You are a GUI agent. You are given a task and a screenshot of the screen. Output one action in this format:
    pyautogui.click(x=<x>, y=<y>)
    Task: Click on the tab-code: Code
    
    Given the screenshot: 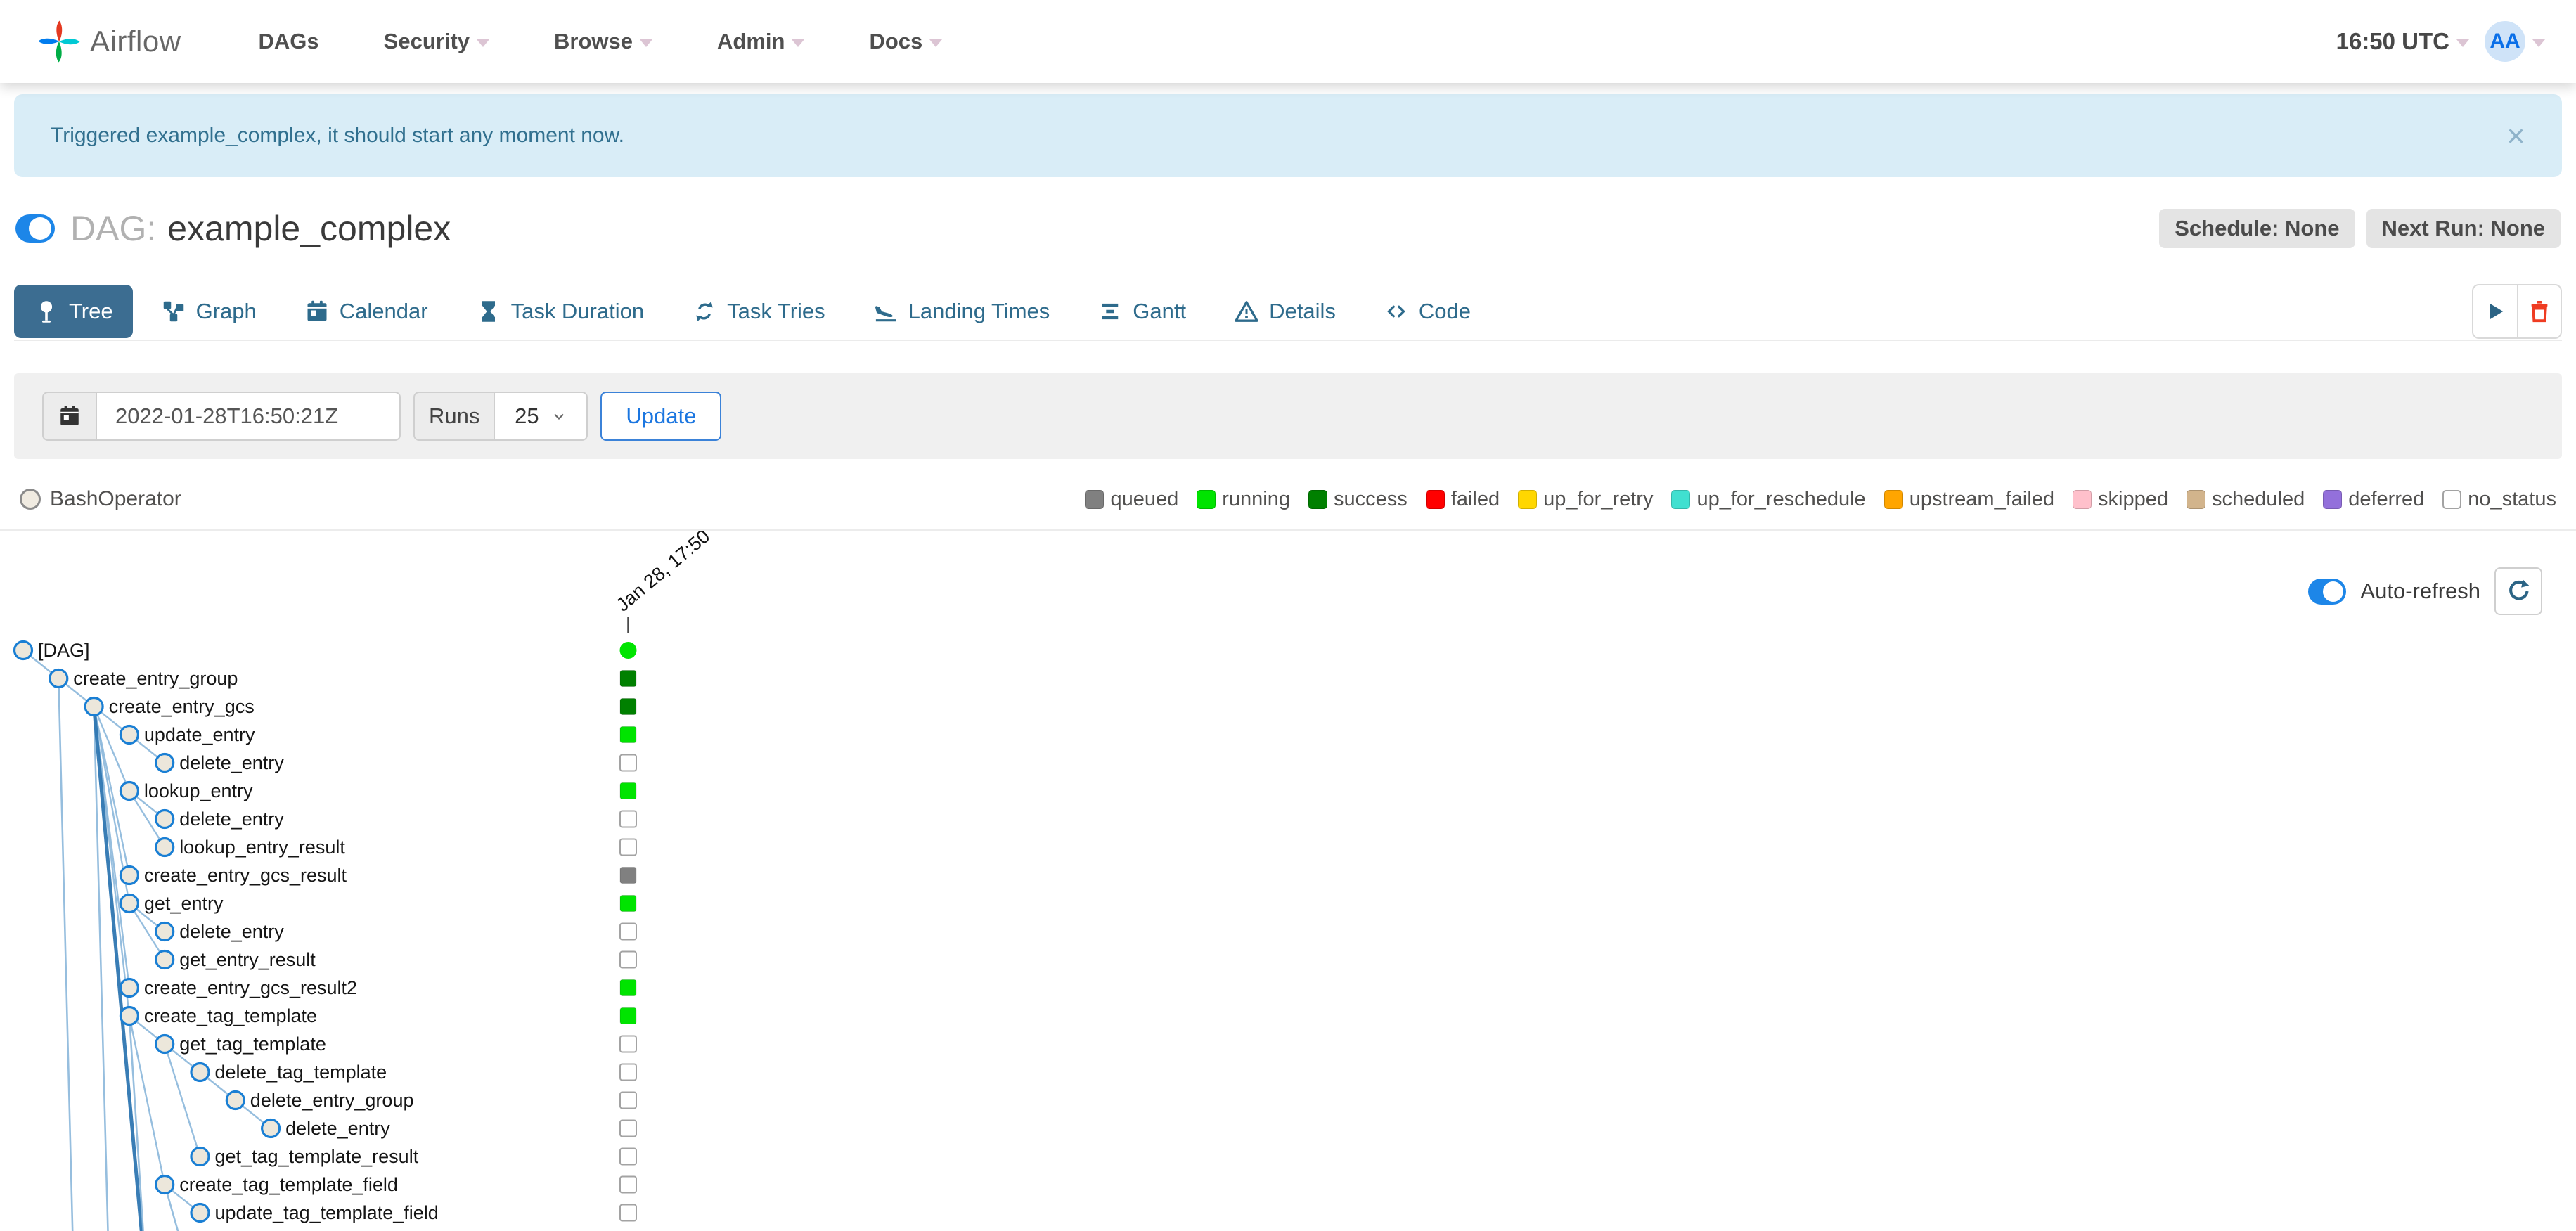 What is the action you would take?
    pyautogui.click(x=1427, y=311)
    